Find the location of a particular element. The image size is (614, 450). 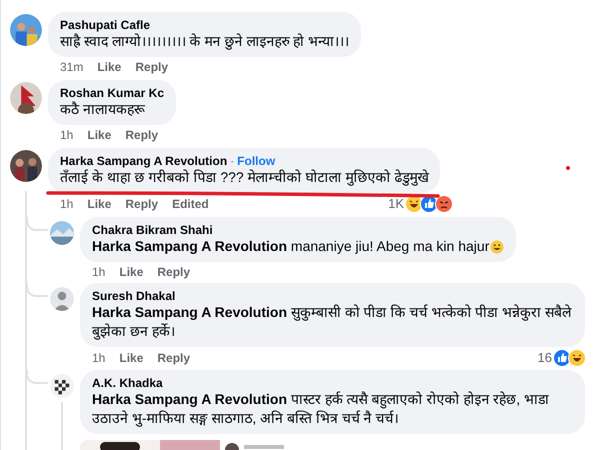

angry-face-icon is located at coordinates (444, 204).